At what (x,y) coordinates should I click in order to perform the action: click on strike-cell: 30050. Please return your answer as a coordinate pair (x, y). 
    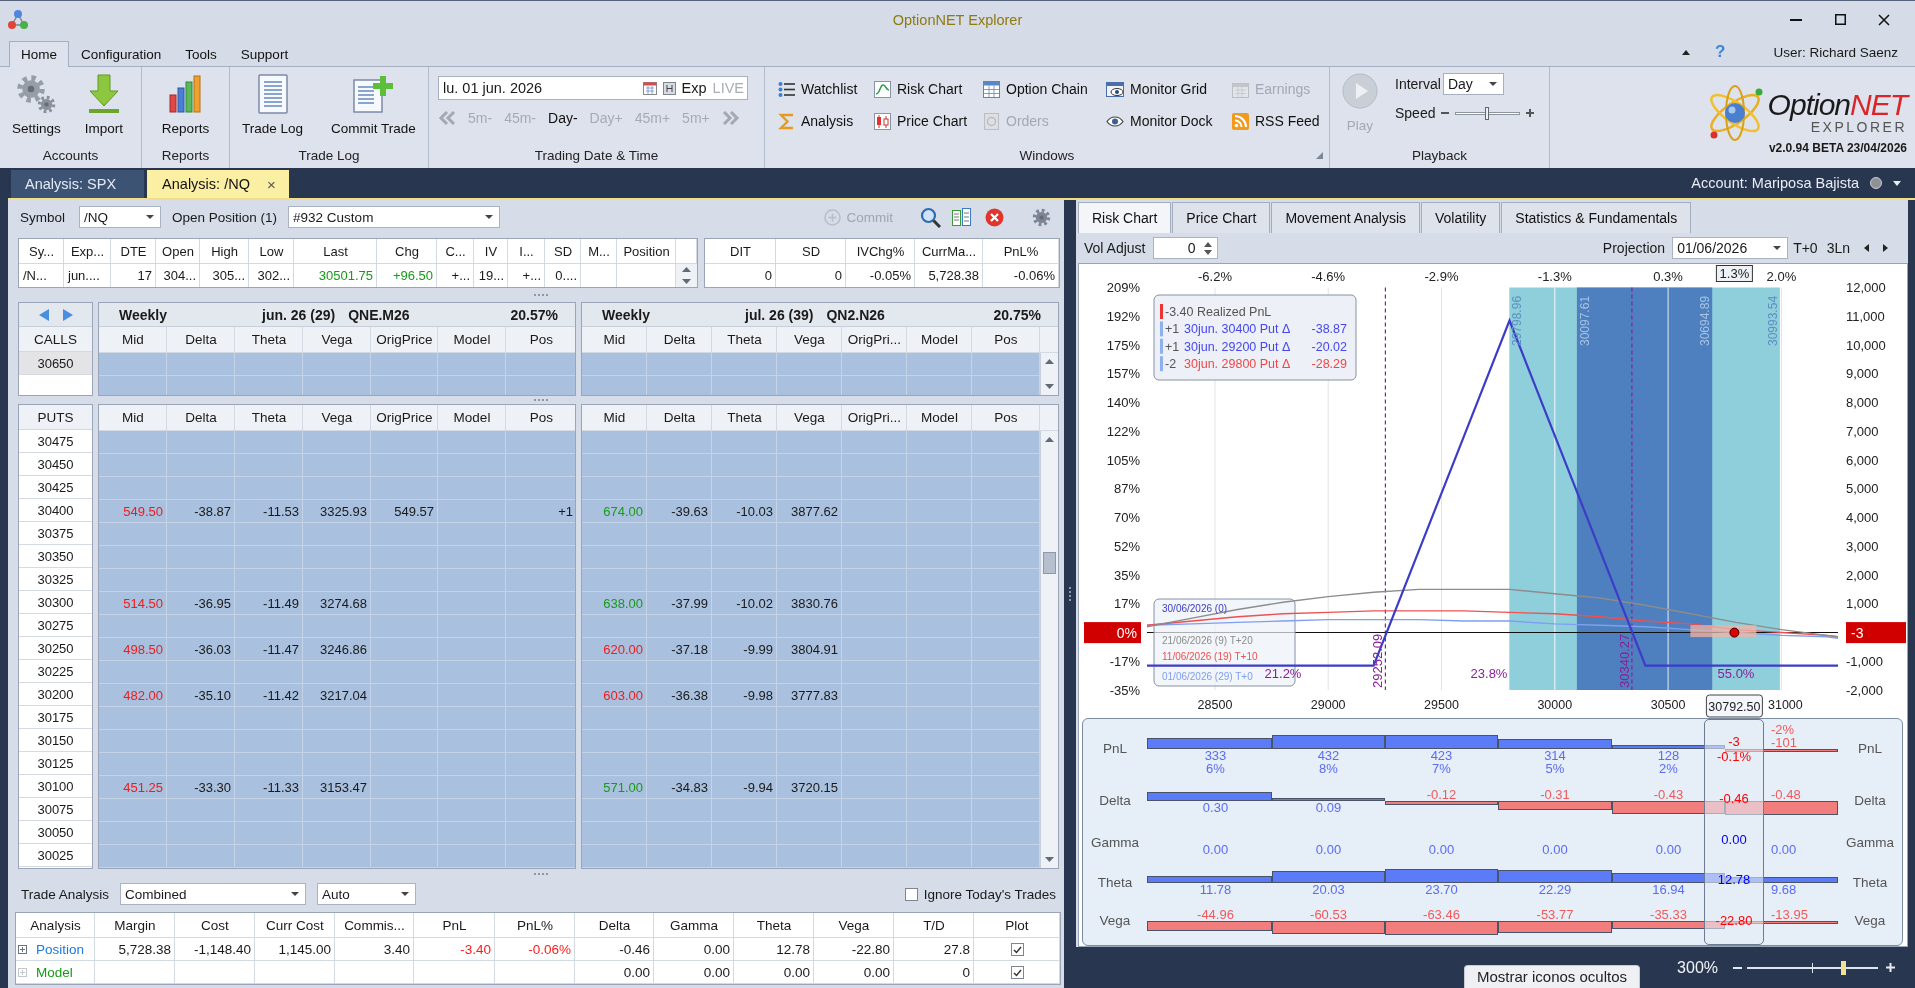
    Looking at the image, I should click on (55, 832).